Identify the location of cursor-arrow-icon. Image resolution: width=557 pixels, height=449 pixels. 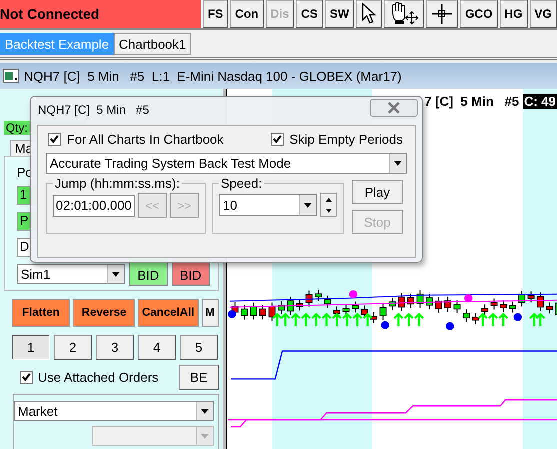
(369, 14).